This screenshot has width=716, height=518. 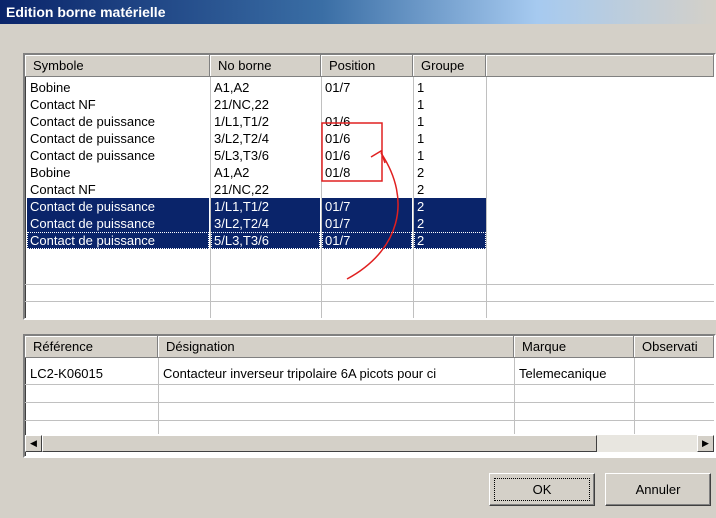 What do you see at coordinates (86, 12) in the screenshot?
I see `window-title: Edition borne matérielle` at bounding box center [86, 12].